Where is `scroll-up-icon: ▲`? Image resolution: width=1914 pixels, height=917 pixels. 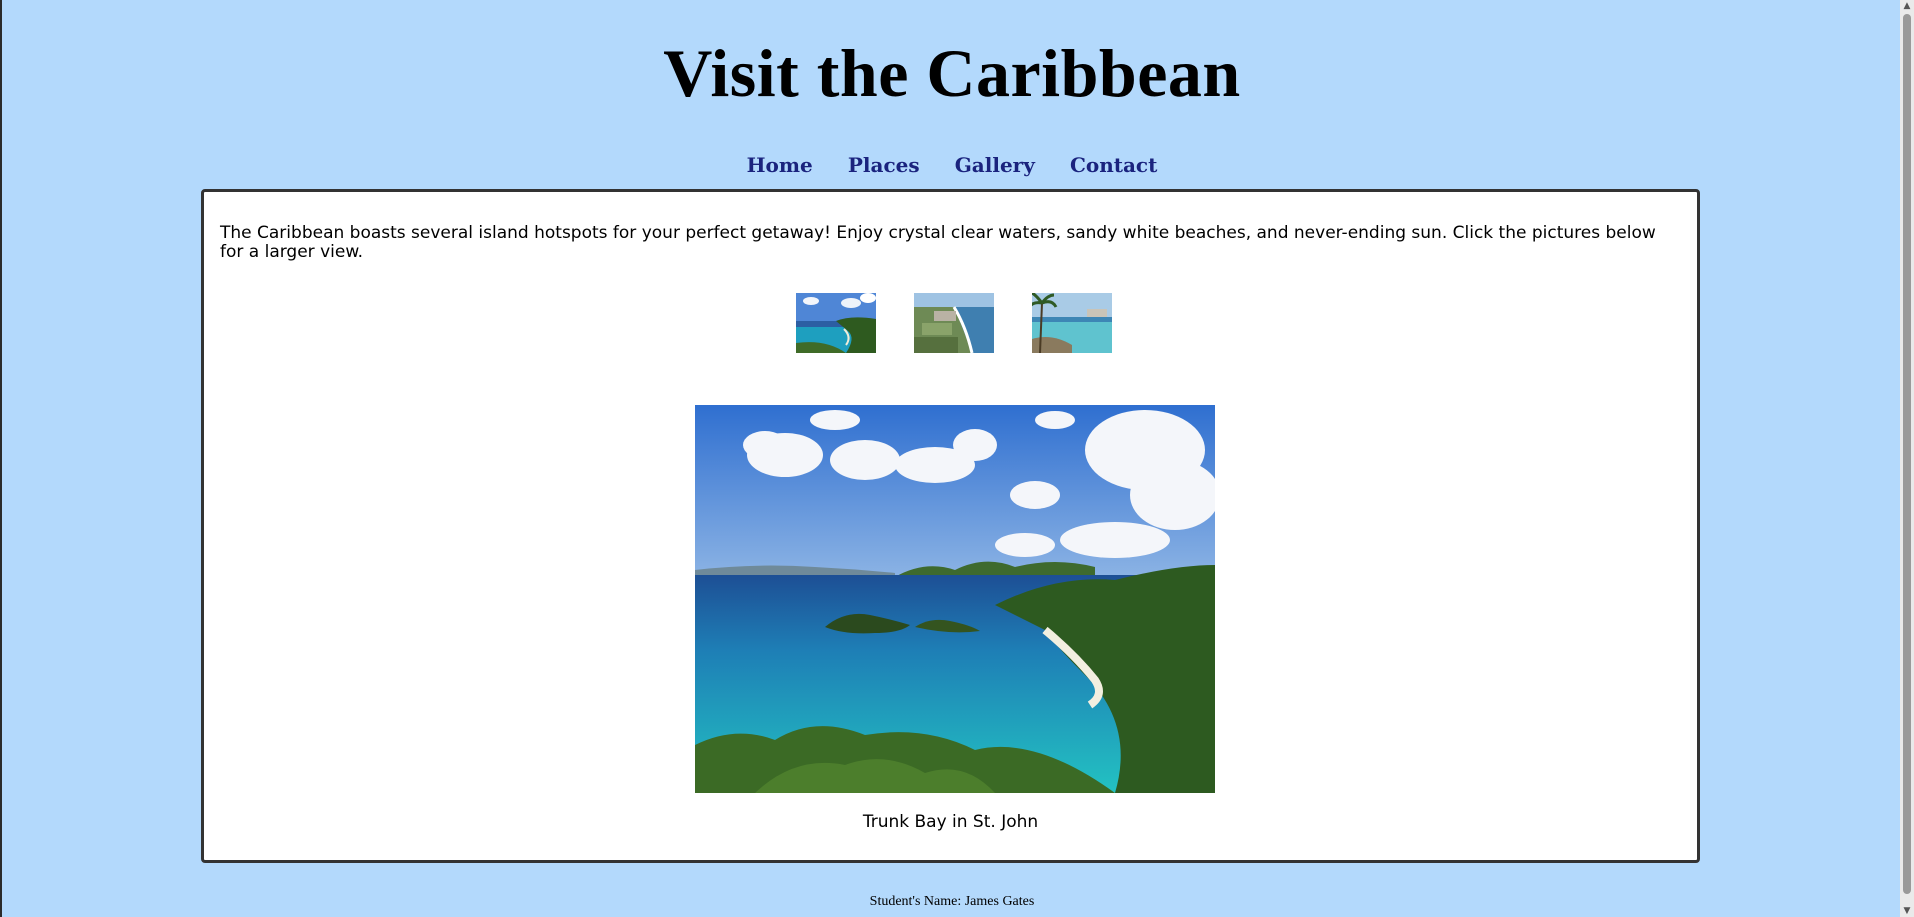 scroll-up-icon: ▲ is located at coordinates (1907, 6).